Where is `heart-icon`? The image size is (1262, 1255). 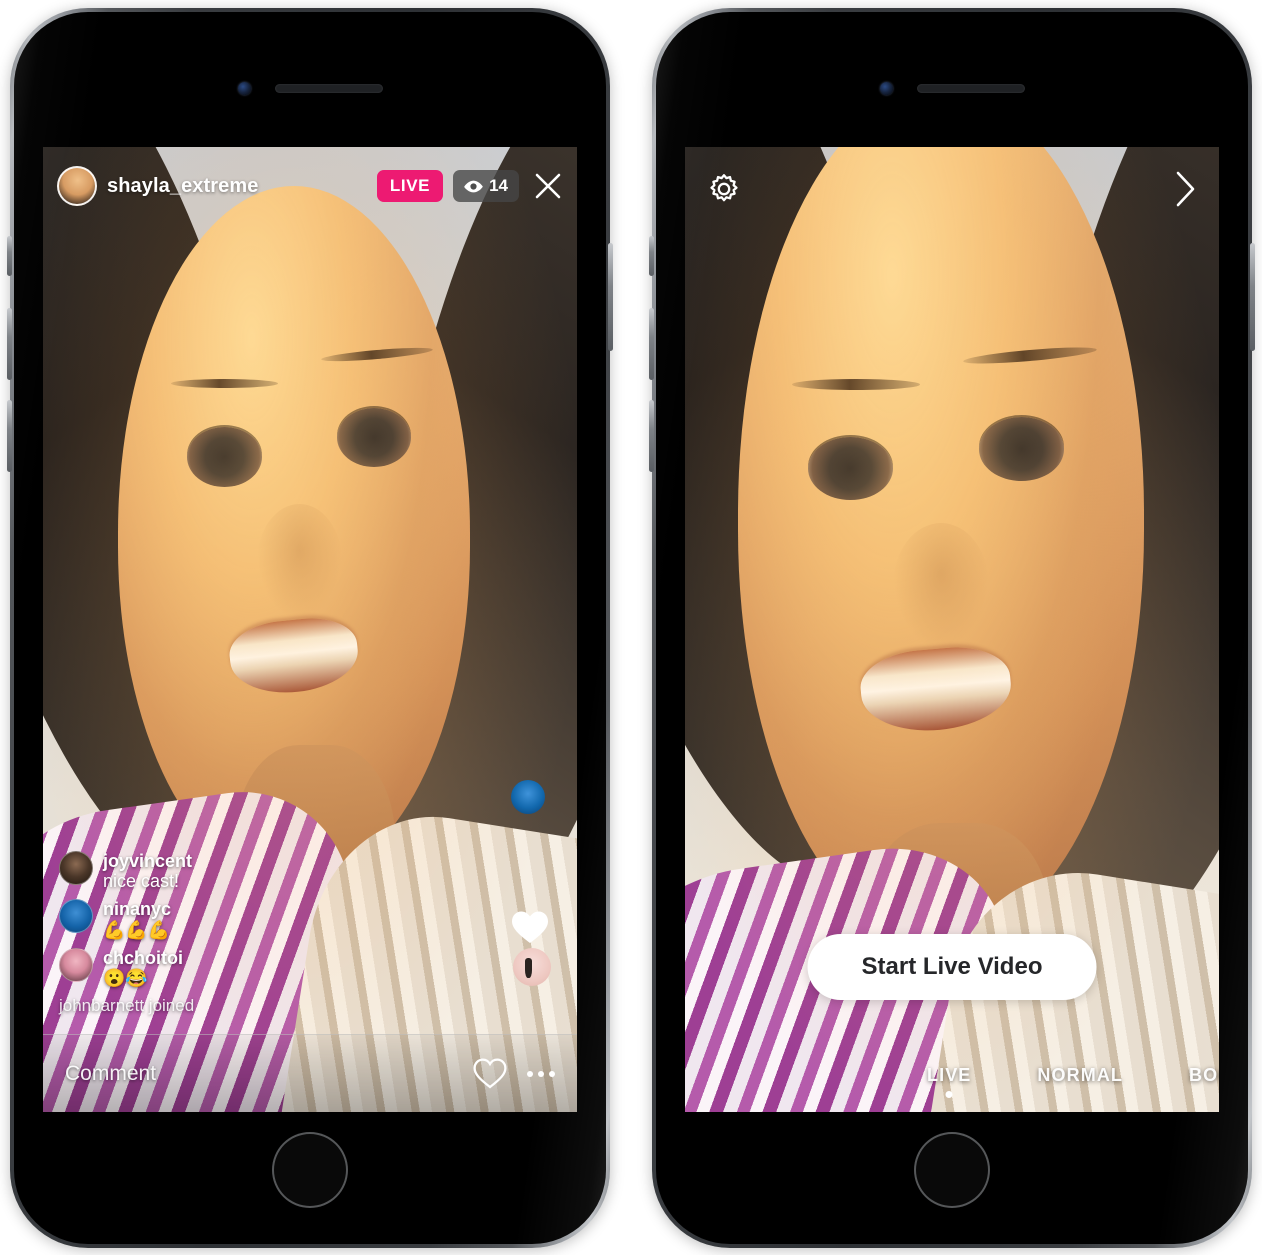
heart-icon is located at coordinates (490, 1073).